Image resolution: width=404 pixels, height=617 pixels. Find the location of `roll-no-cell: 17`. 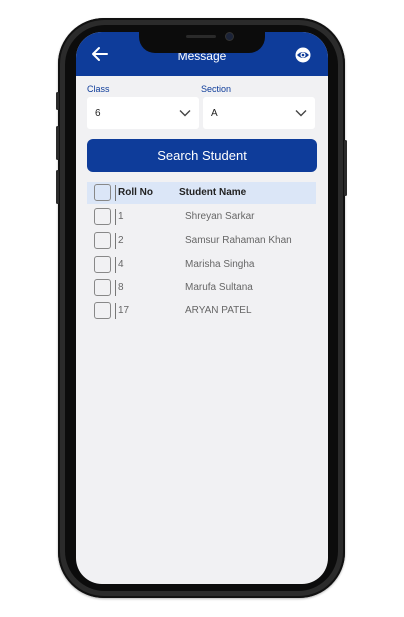

roll-no-cell: 17 is located at coordinates (124, 310).